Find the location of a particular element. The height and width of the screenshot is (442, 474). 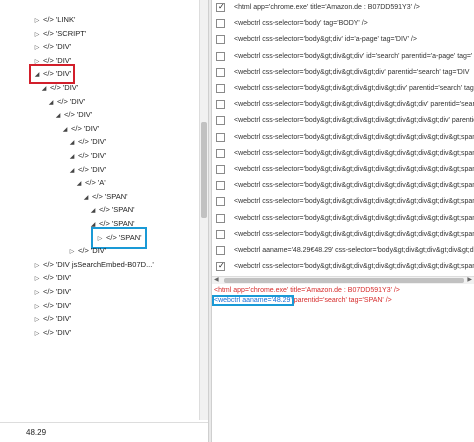

tree-node-label: 'LINK' is located at coordinates (65, 19).